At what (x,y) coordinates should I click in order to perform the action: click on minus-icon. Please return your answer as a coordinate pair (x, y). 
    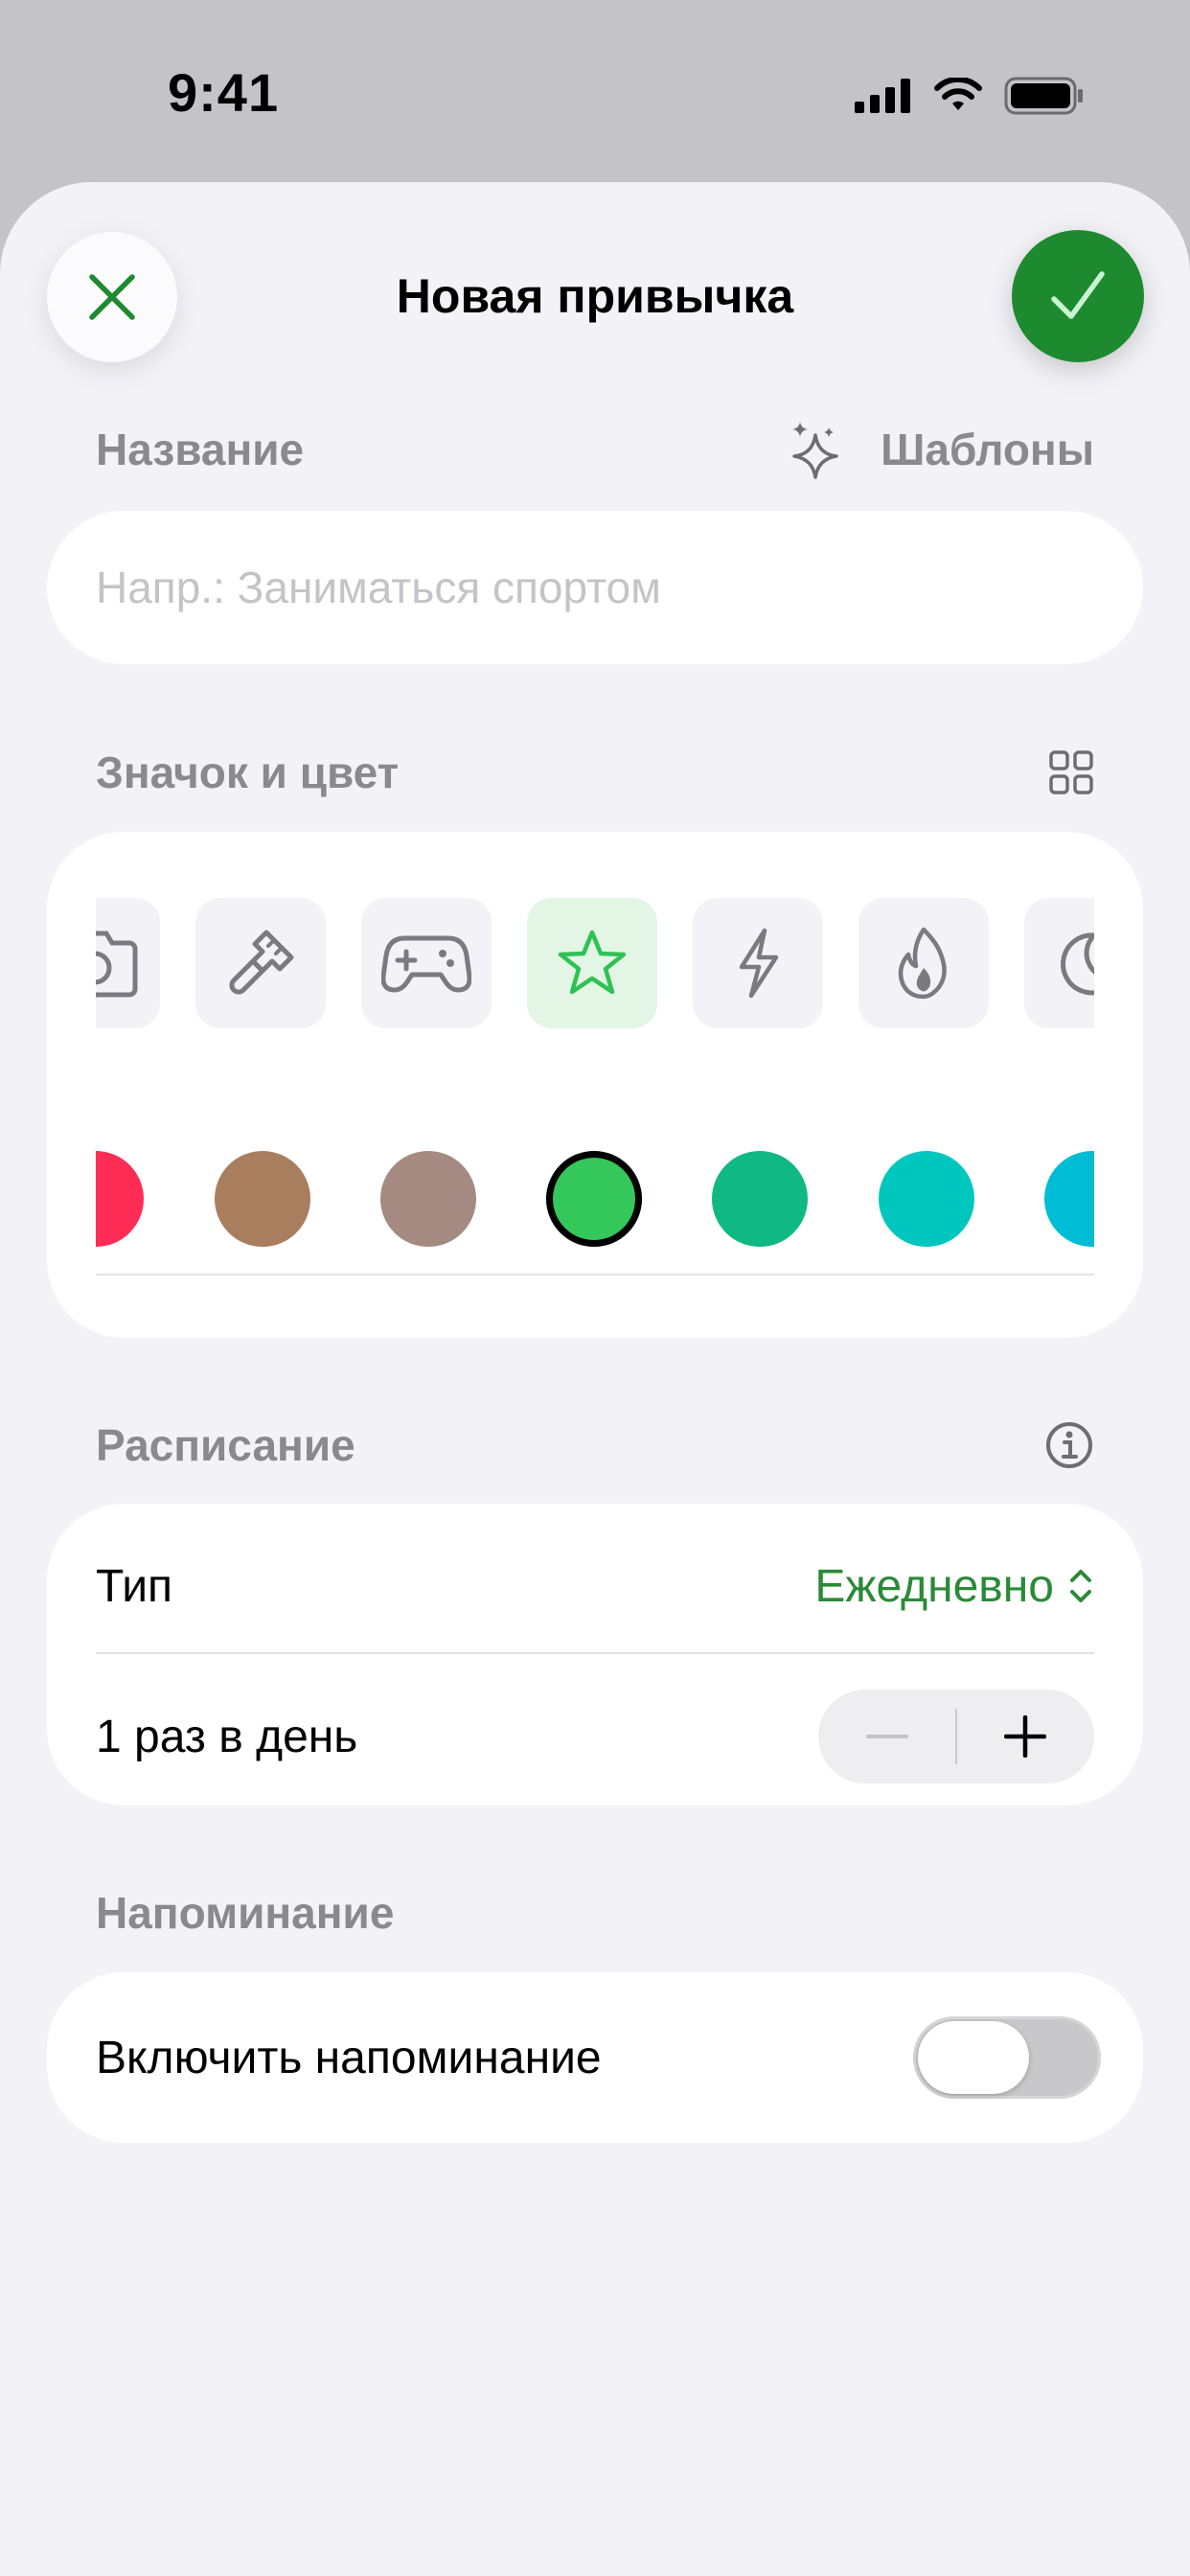
    Looking at the image, I should click on (887, 1736).